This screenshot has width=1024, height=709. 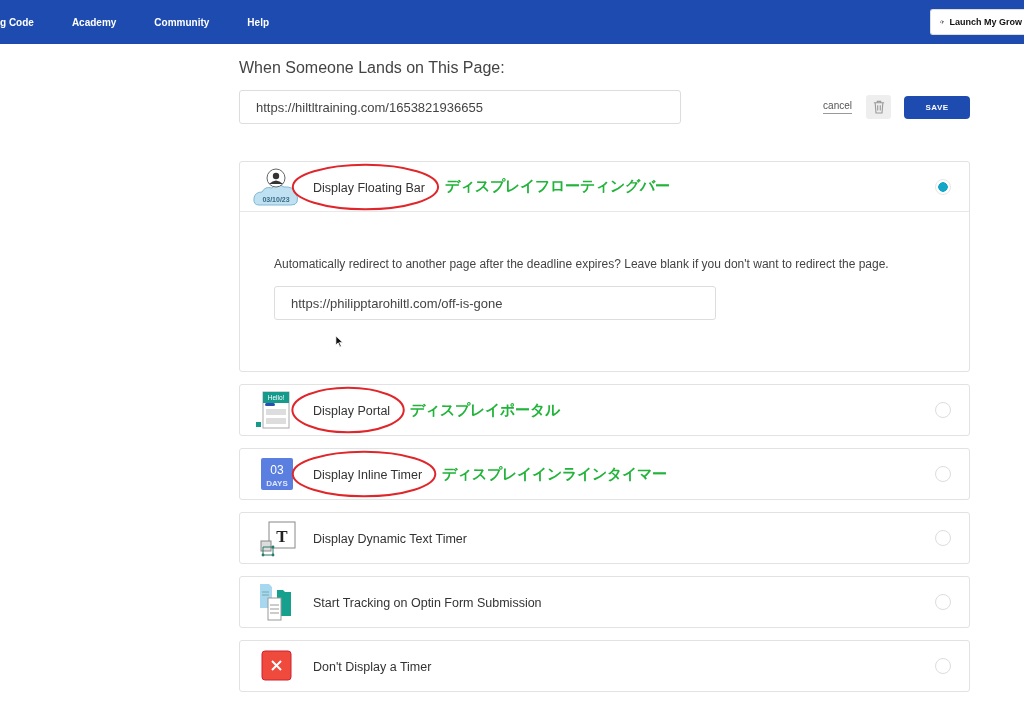 I want to click on launch-button: Launch My Grow, so click(x=977, y=21).